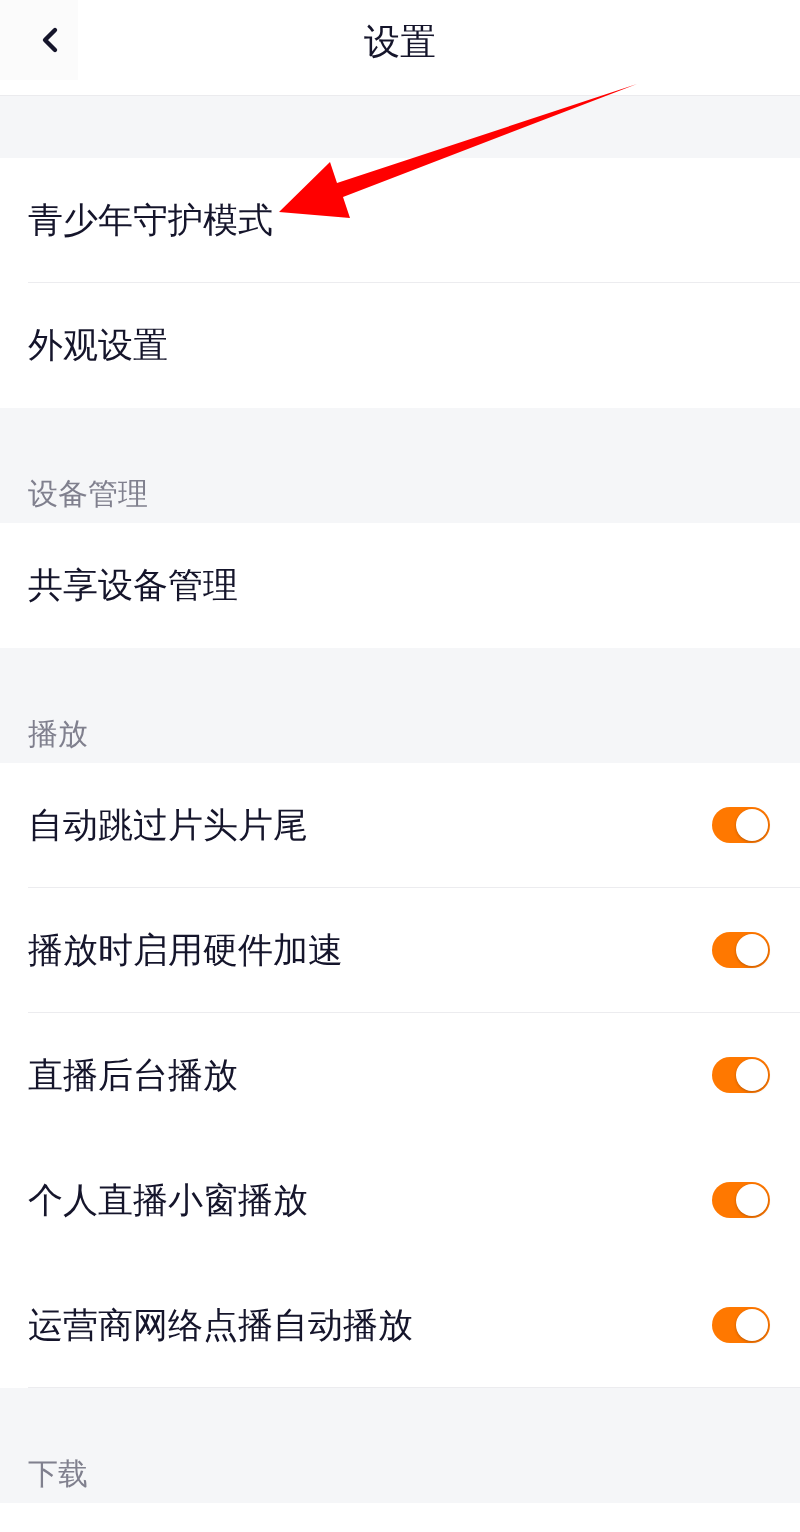 This screenshot has height=1532, width=800. I want to click on page-title: 设置, so click(400, 42).